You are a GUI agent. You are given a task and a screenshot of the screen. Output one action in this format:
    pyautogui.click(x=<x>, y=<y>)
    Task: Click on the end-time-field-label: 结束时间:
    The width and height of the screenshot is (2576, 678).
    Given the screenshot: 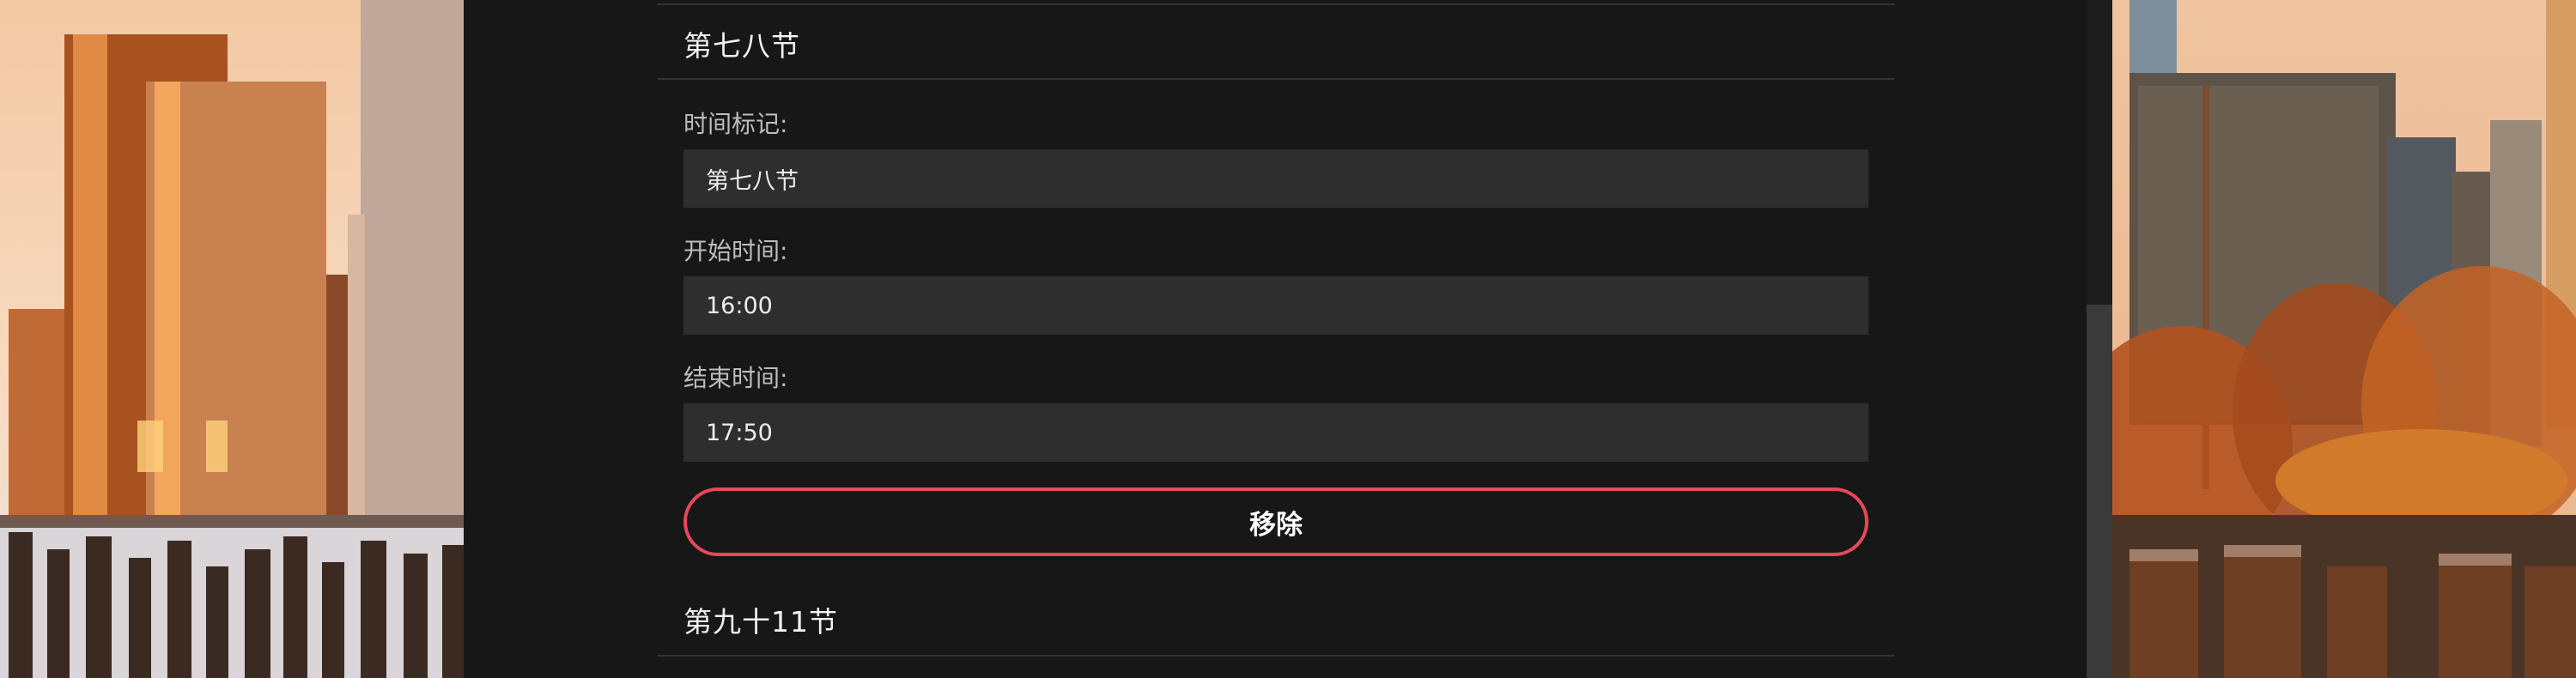 What is the action you would take?
    pyautogui.click(x=735, y=378)
    